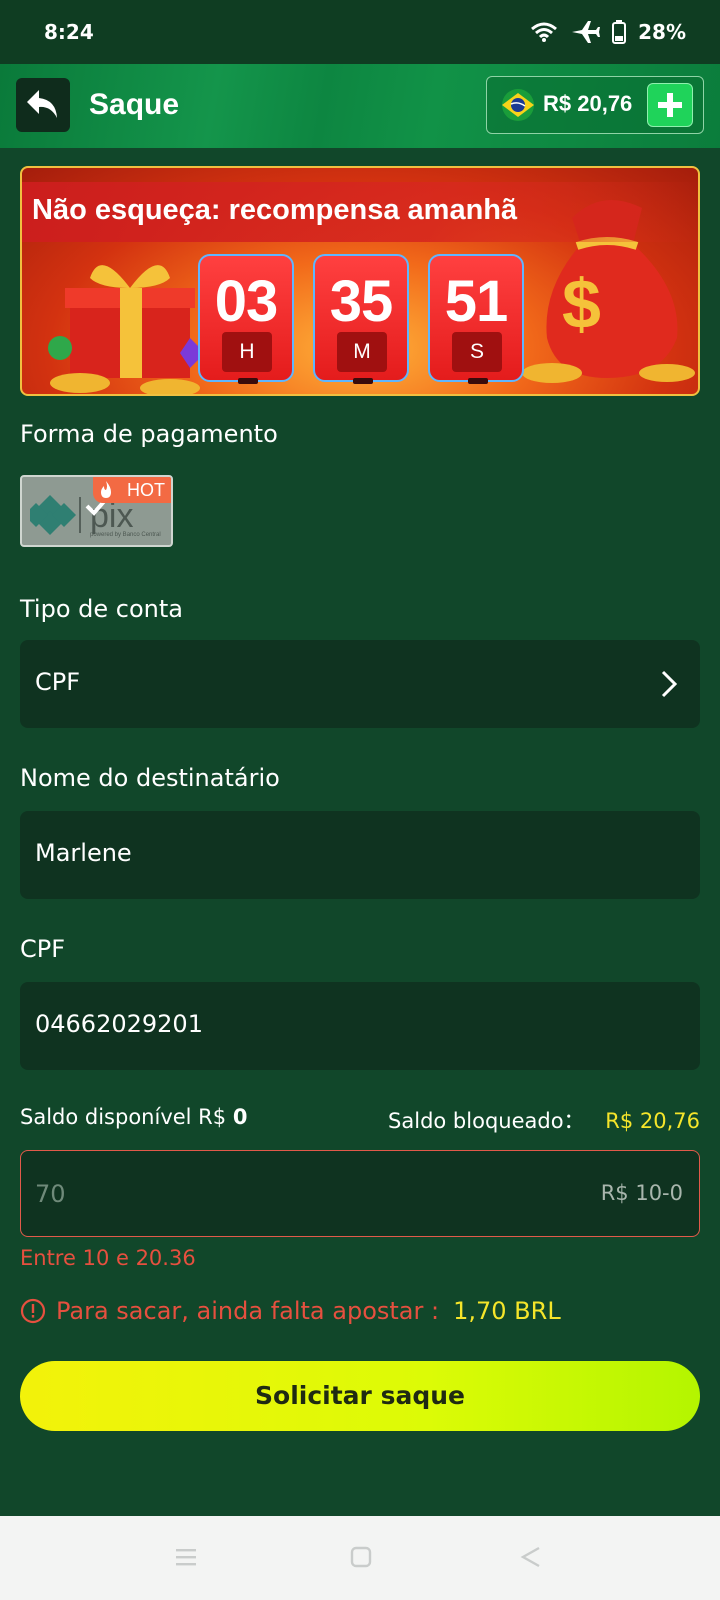 Image resolution: width=720 pixels, height=1600 pixels. What do you see at coordinates (126, 329) in the screenshot?
I see `gift-box-icon` at bounding box center [126, 329].